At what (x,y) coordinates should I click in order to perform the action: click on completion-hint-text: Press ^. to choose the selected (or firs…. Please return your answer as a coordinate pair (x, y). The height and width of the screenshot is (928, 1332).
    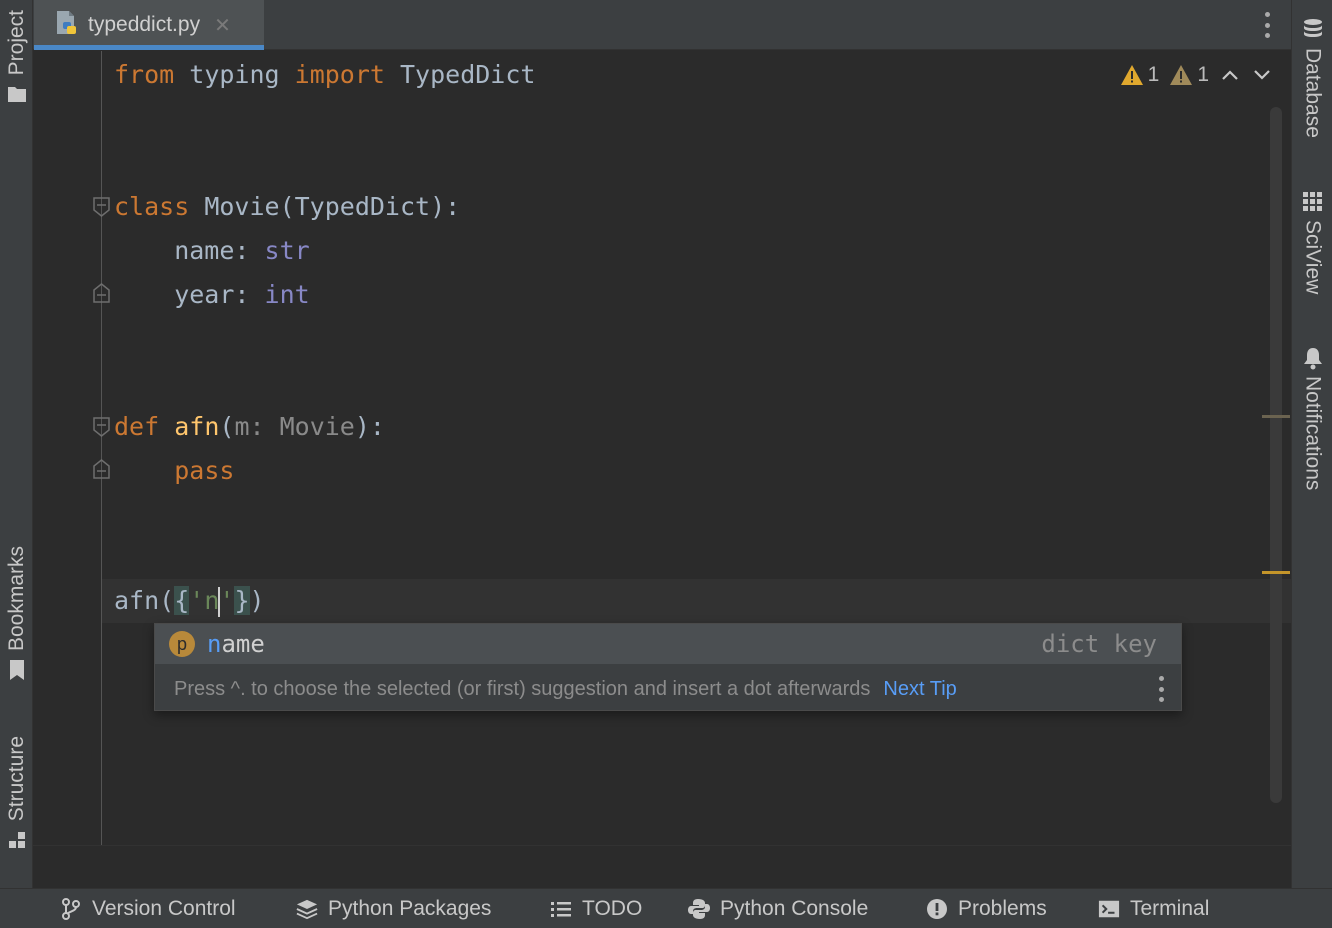
    Looking at the image, I should click on (522, 688).